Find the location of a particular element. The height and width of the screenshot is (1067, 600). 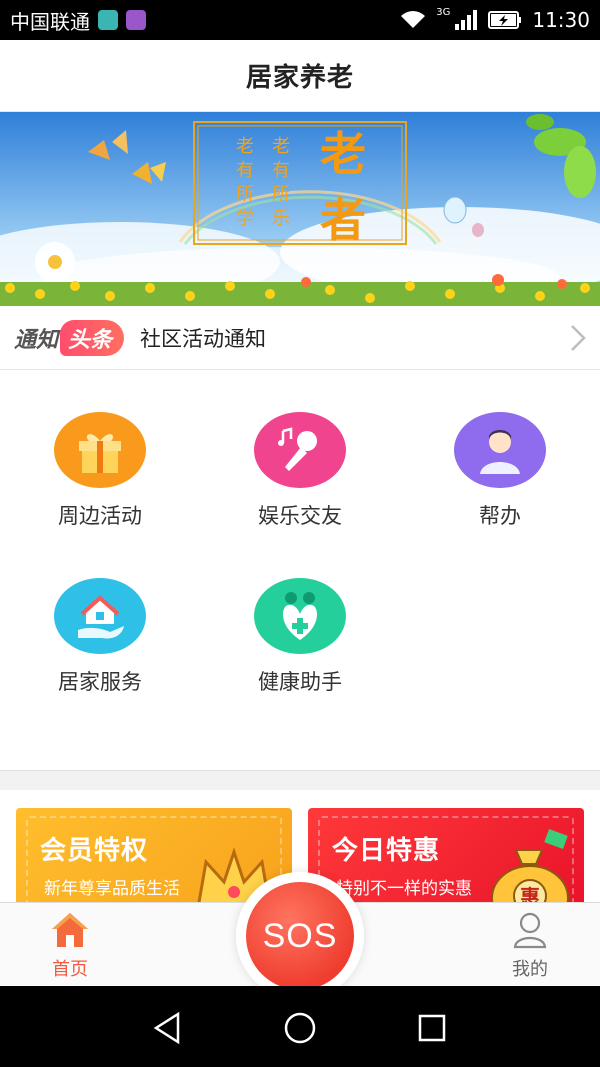

banner-couplet-right-3: 所 is located at coordinates (281, 194).